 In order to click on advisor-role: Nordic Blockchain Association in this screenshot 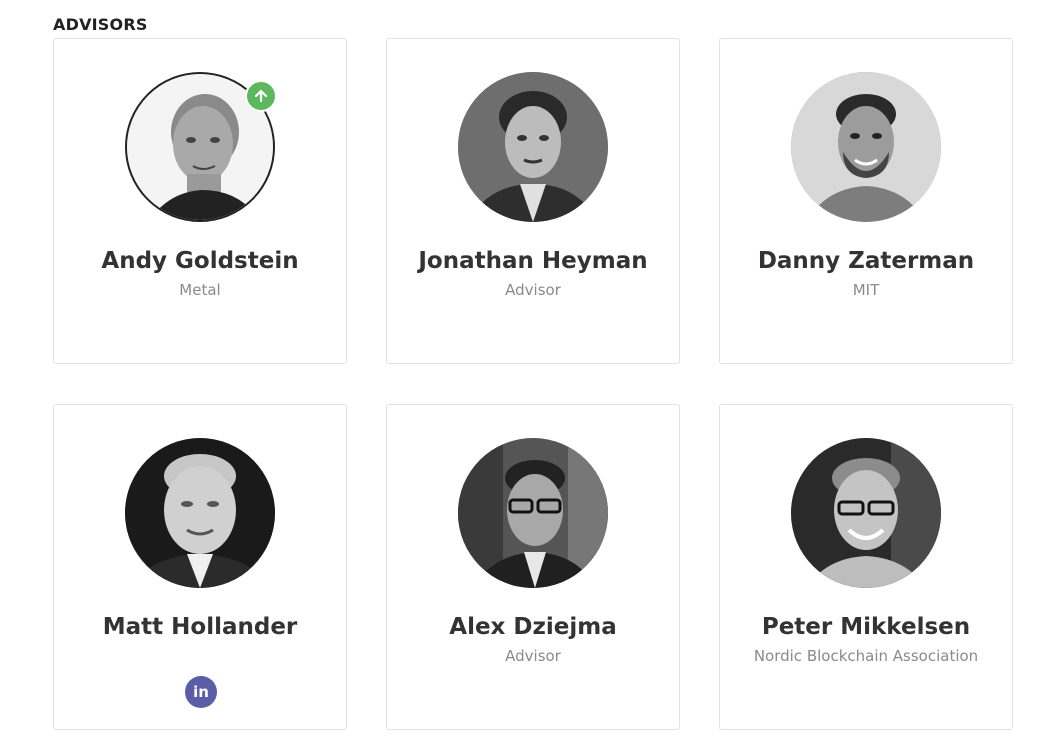, I will do `click(866, 656)`.